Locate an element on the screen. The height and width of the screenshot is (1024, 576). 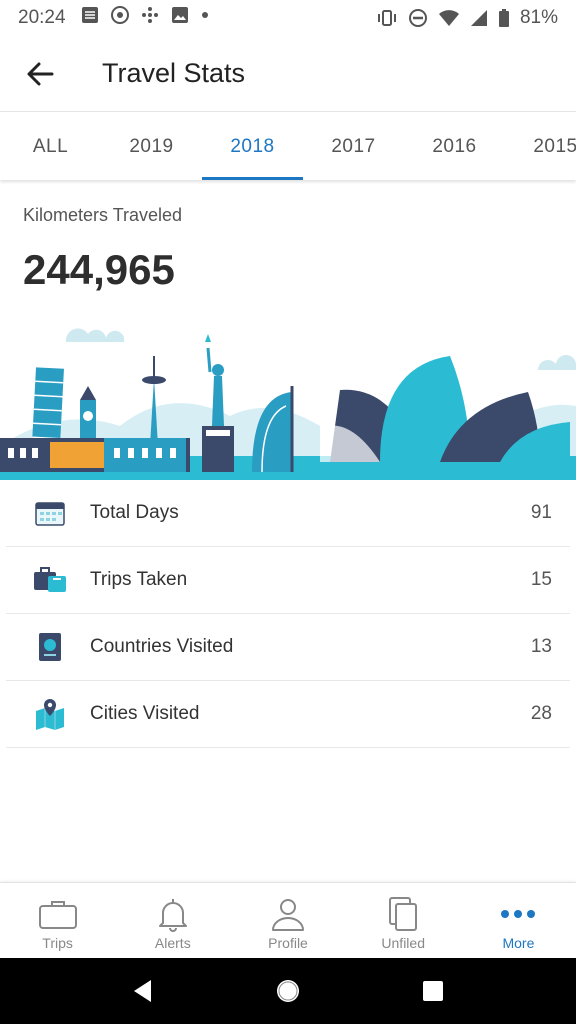
stat-label: Cities Visited is located at coordinates (145, 713).